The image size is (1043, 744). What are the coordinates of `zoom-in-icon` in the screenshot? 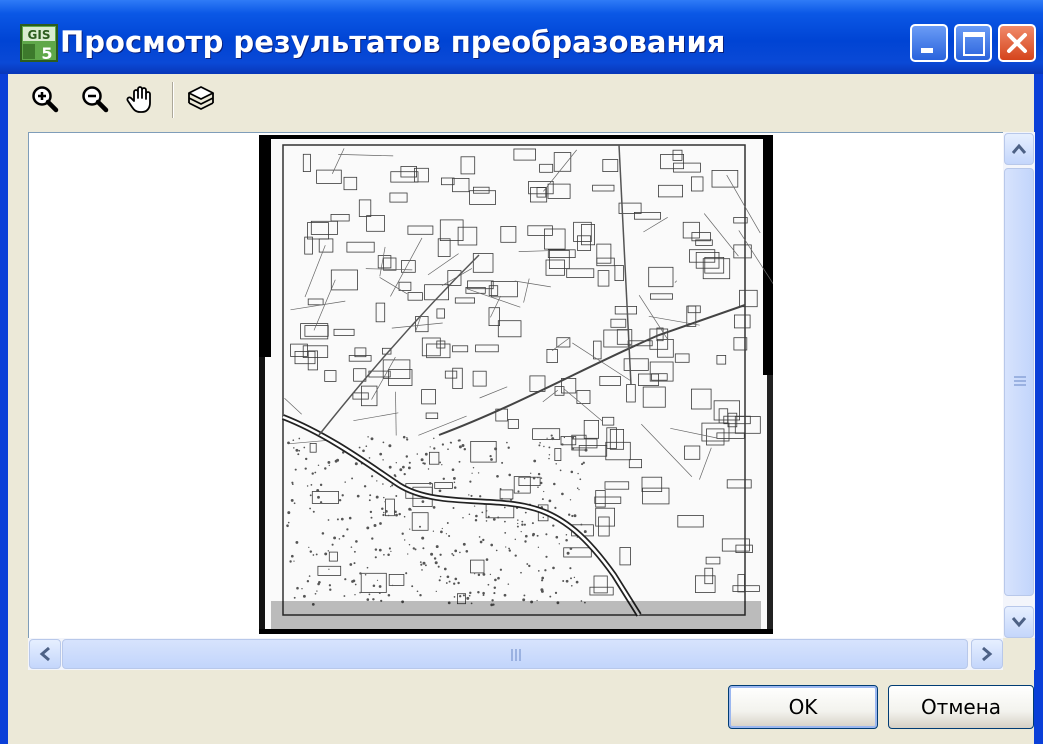 It's located at (45, 99).